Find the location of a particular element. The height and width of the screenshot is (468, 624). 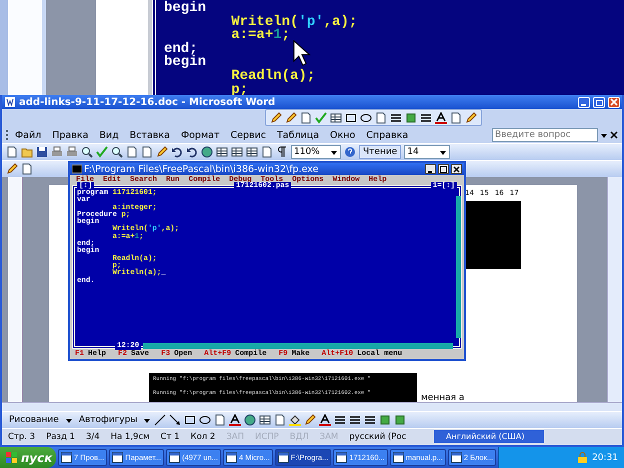

menu-item: Сервис is located at coordinates (248, 135).